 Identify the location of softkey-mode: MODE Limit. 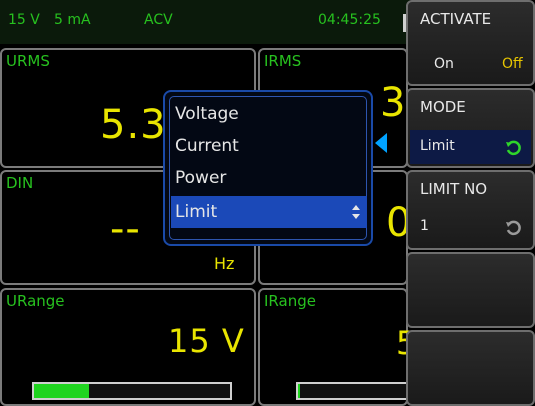
(470, 128).